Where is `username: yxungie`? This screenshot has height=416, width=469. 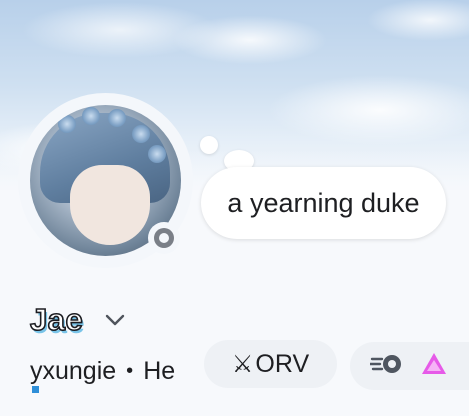 username: yxungie is located at coordinates (73, 371).